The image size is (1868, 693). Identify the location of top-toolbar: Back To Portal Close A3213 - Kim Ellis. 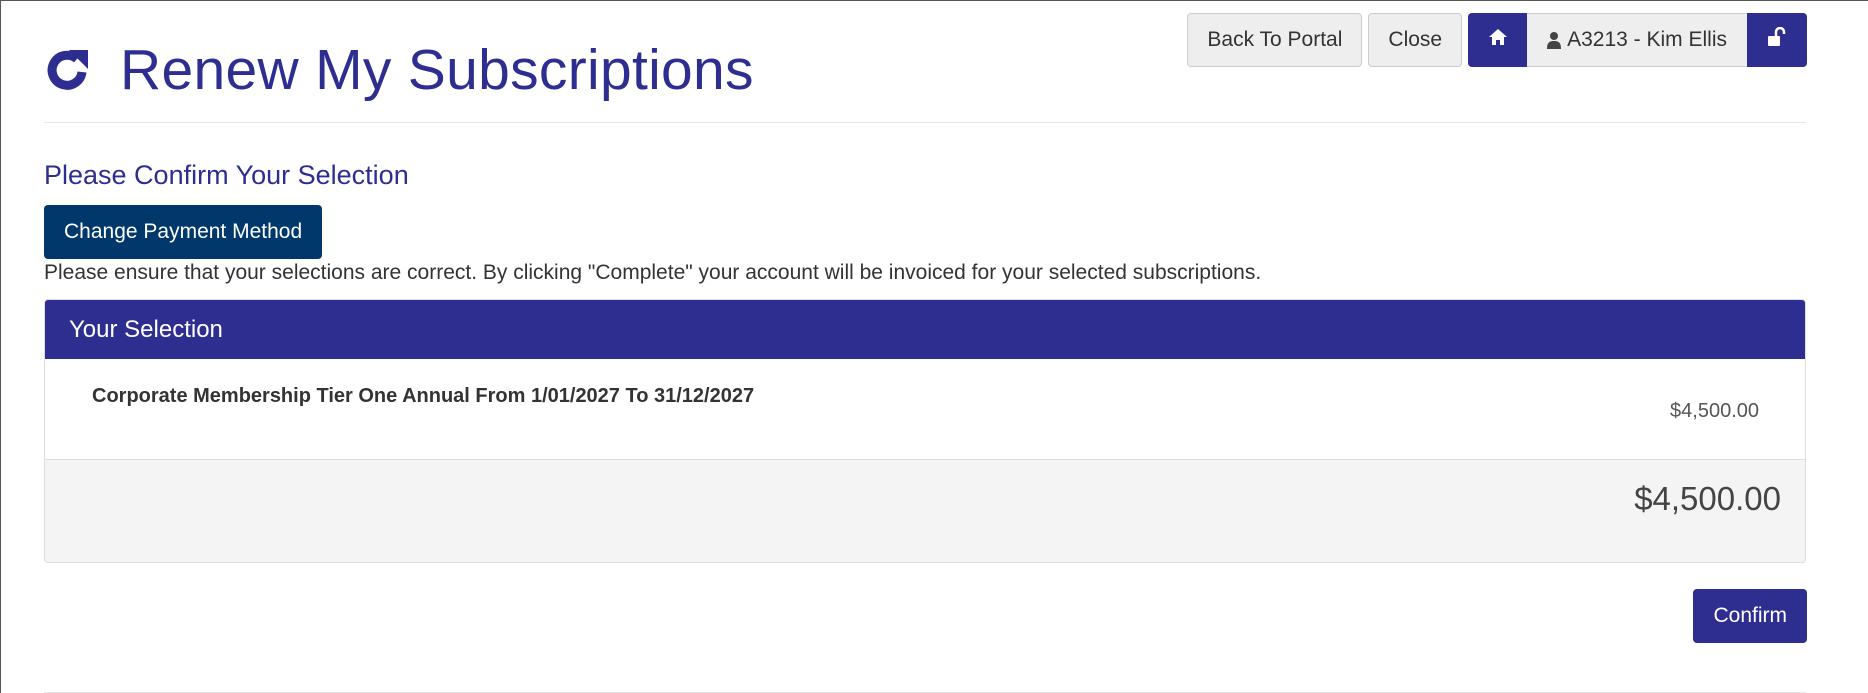
(1497, 40).